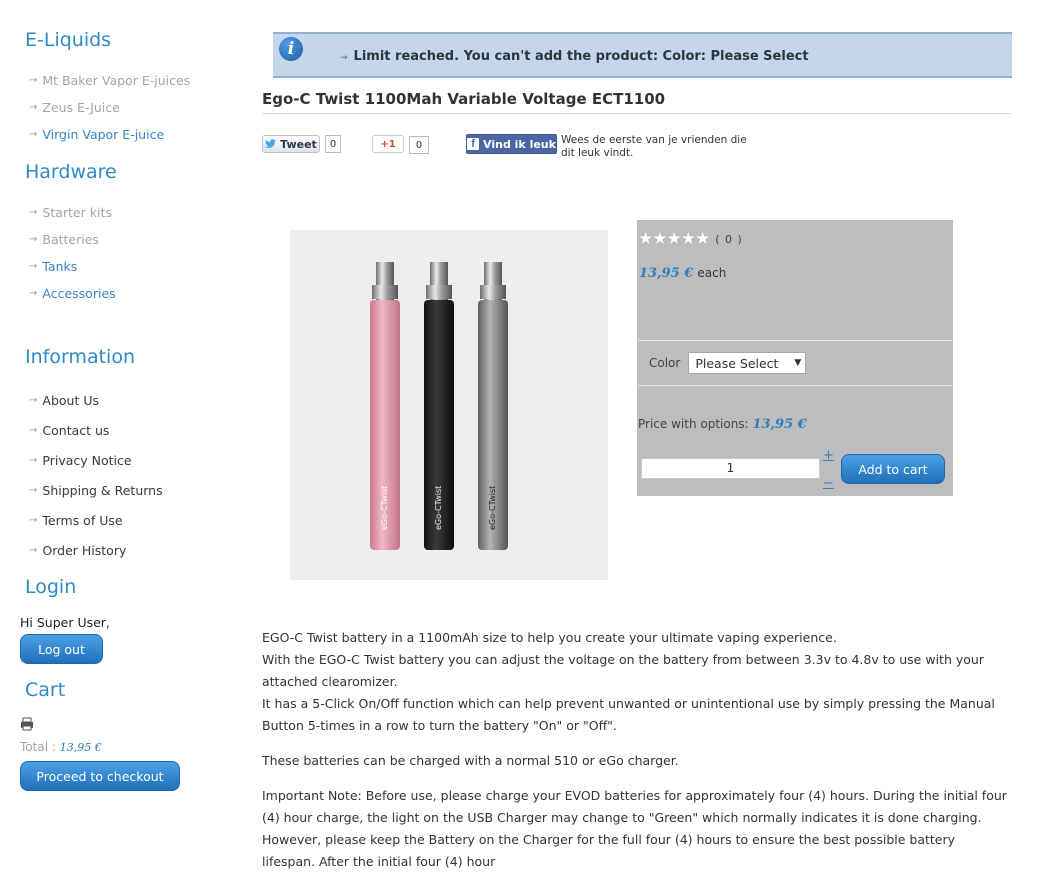  I want to click on price-with-options: Price with options: 13,95 €, so click(722, 424).